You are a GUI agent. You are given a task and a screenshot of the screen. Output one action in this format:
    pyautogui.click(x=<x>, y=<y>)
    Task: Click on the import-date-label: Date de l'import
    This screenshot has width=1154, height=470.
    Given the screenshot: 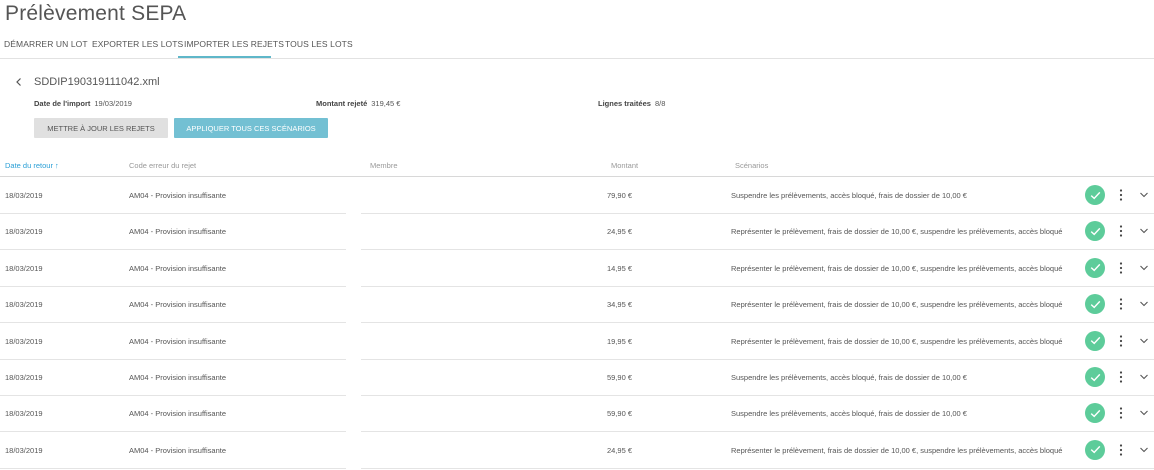 What is the action you would take?
    pyautogui.click(x=62, y=103)
    